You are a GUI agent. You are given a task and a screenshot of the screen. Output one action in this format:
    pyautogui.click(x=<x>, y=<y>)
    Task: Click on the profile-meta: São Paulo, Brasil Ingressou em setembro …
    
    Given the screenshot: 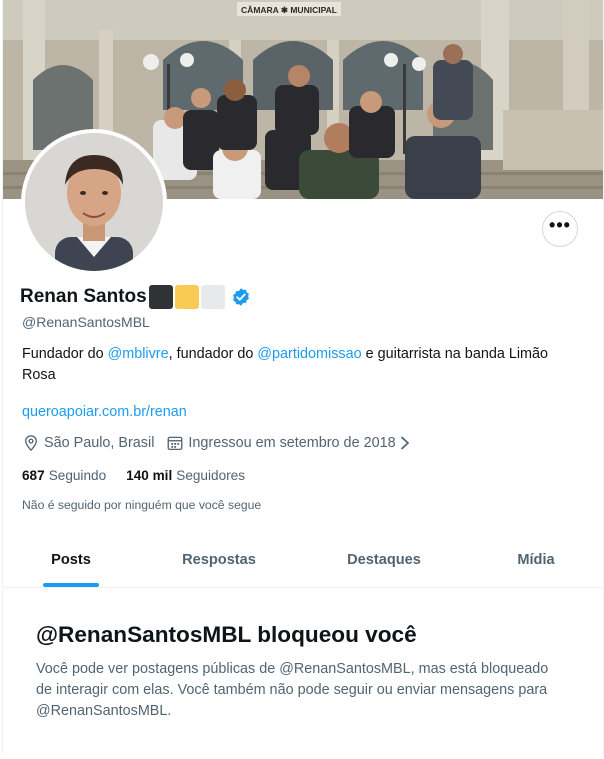 What is the action you would take?
    pyautogui.click(x=216, y=443)
    